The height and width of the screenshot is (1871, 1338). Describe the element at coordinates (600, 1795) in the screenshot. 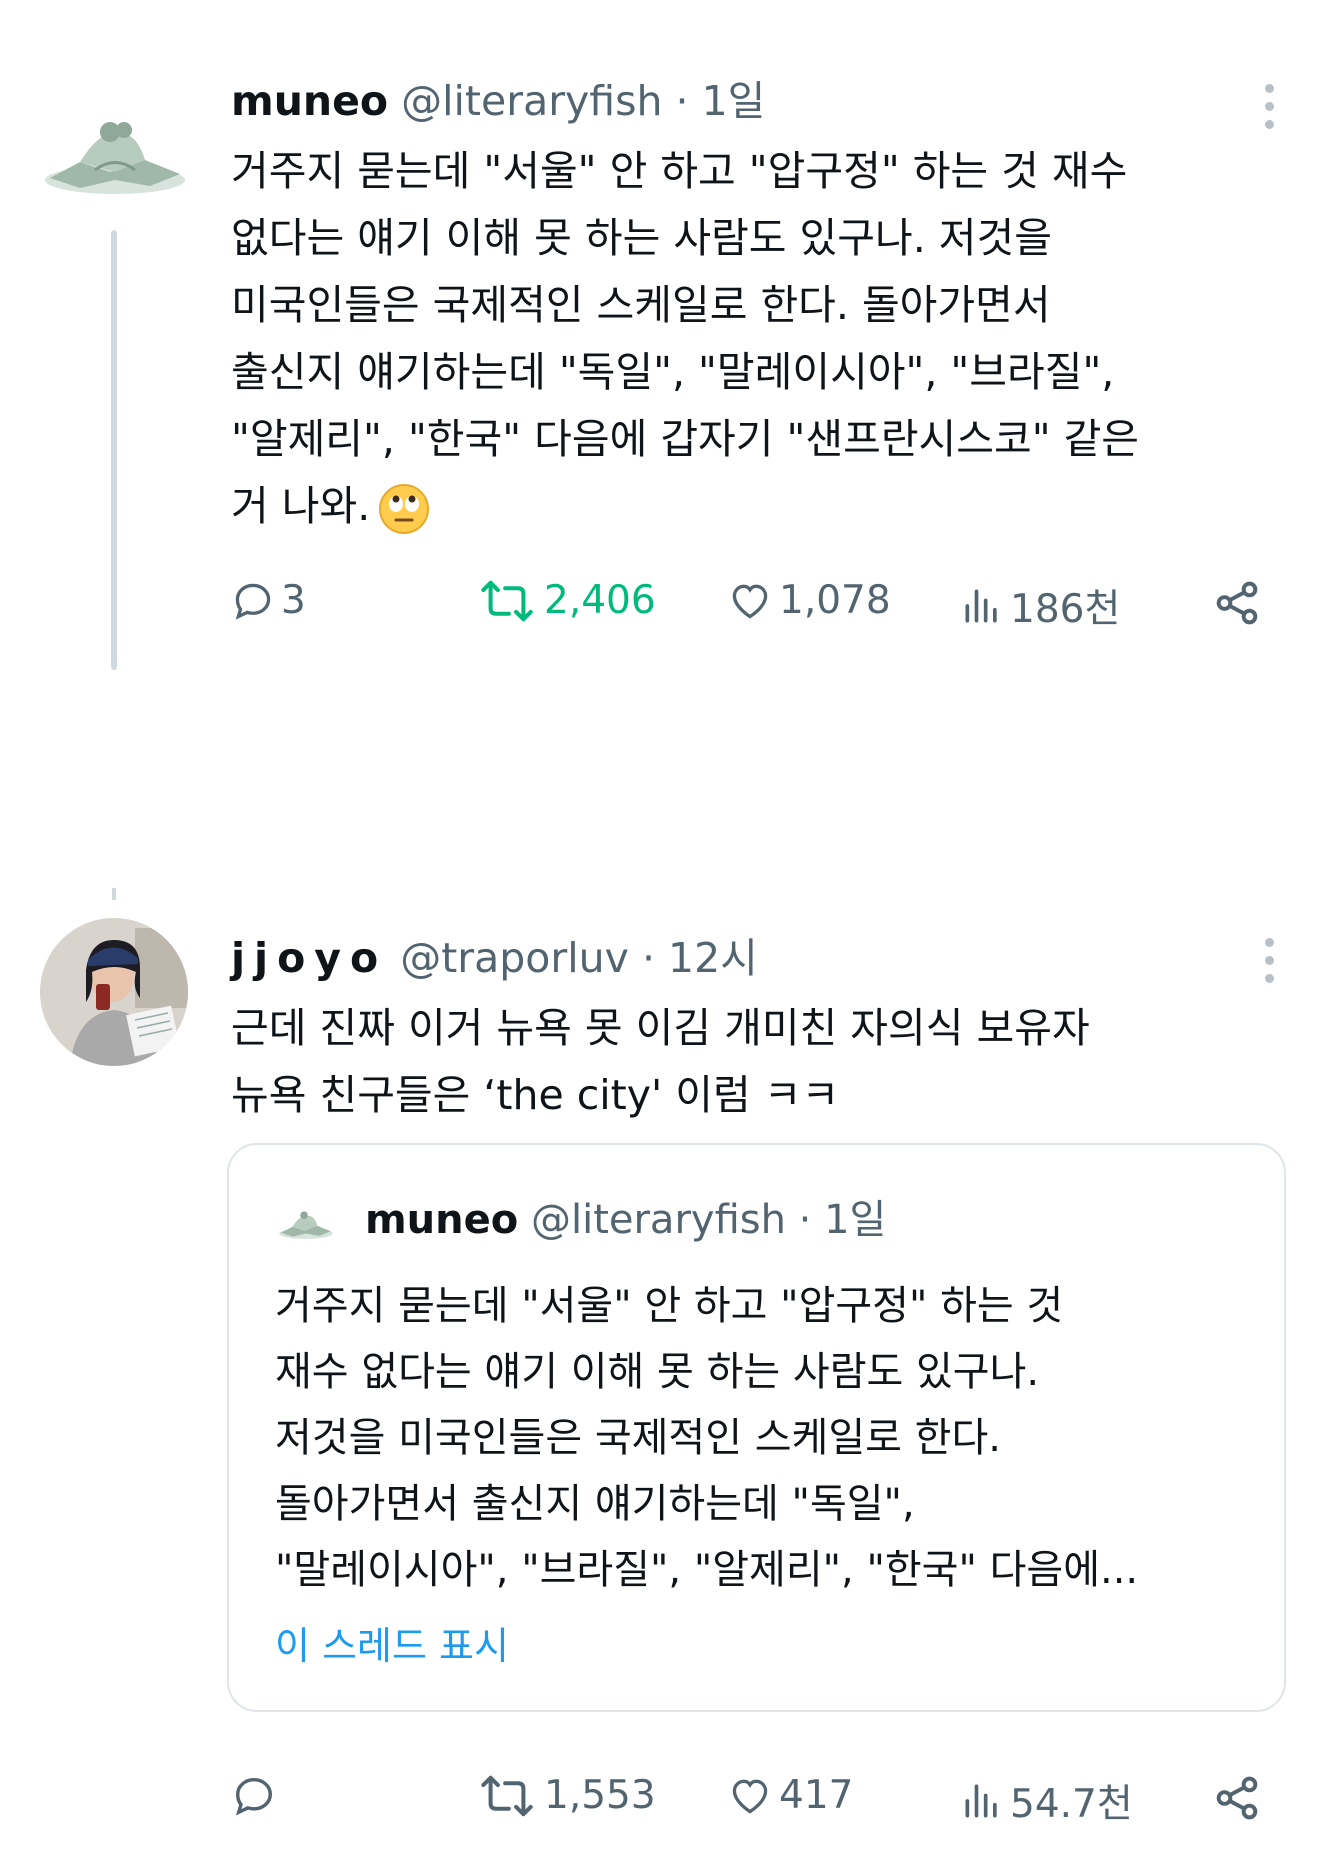

I see `retweet-count: 1,553` at that location.